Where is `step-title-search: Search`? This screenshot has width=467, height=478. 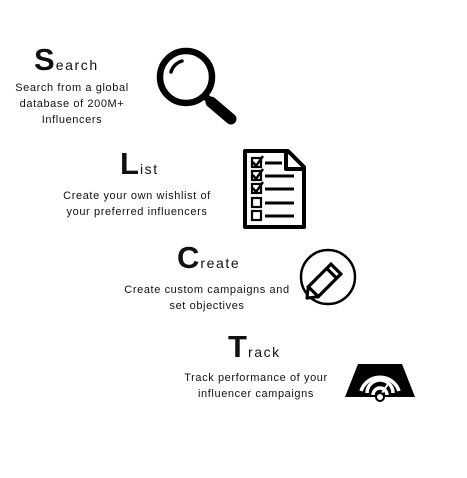 step-title-search: Search is located at coordinates (66, 59).